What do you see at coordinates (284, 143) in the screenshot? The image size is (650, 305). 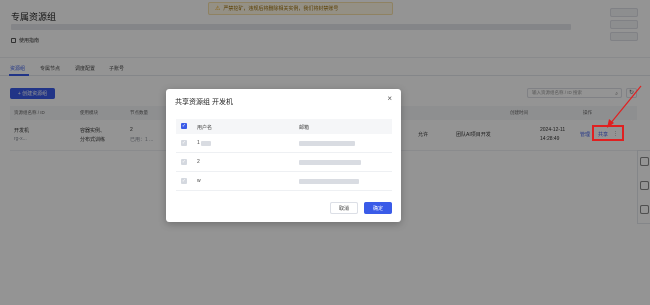 I see `user-row: ✓ 1` at bounding box center [284, 143].